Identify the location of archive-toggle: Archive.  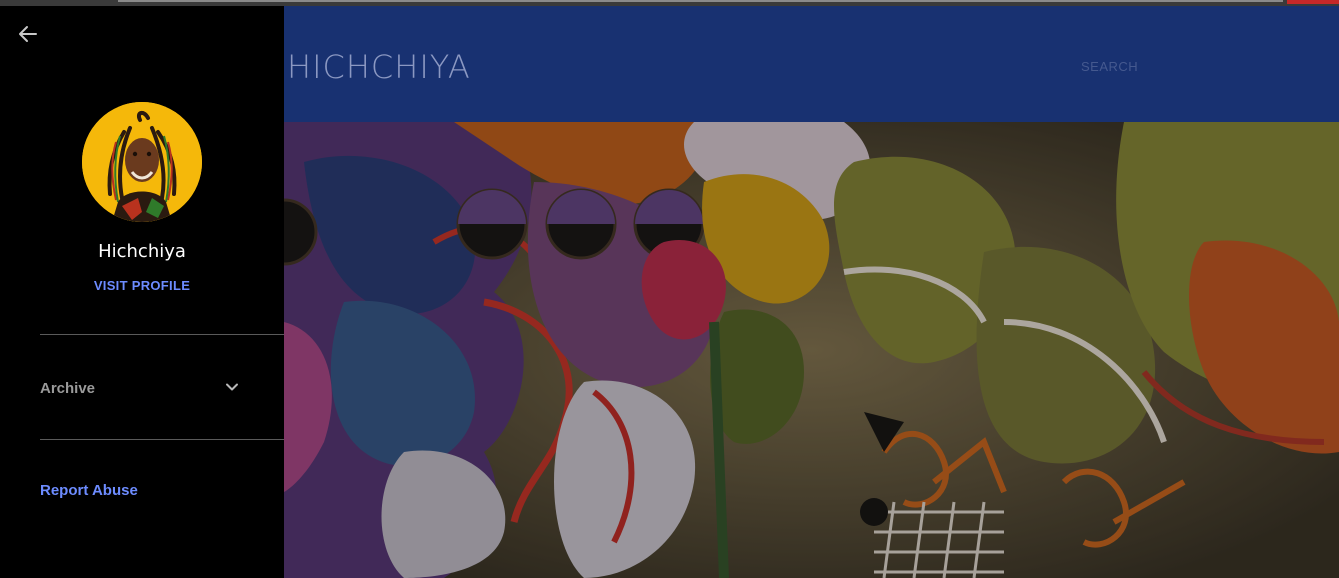
(142, 388).